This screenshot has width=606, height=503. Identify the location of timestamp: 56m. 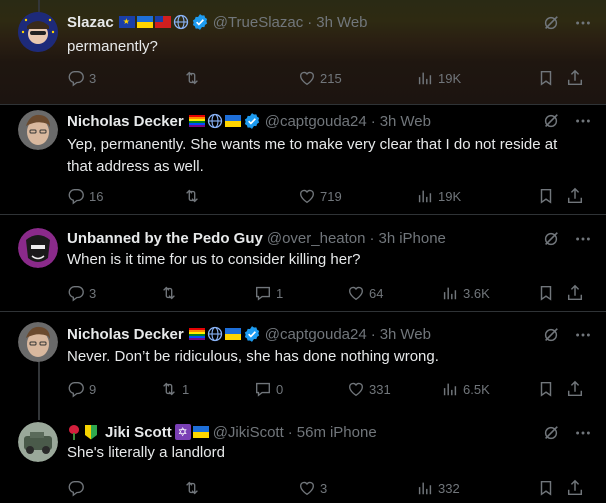
(311, 432).